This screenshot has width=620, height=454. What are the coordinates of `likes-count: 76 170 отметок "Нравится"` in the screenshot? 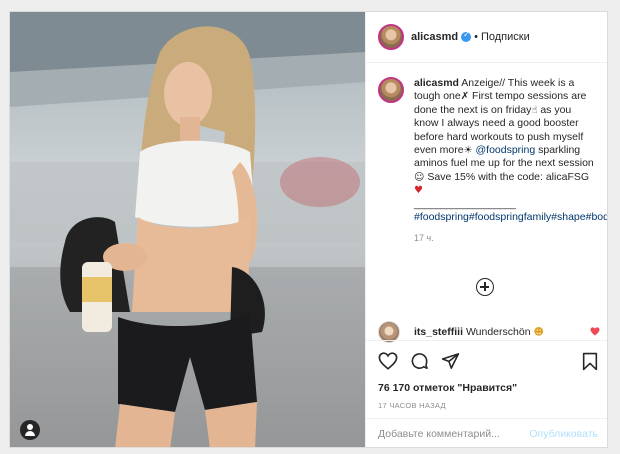 It's located at (486, 383).